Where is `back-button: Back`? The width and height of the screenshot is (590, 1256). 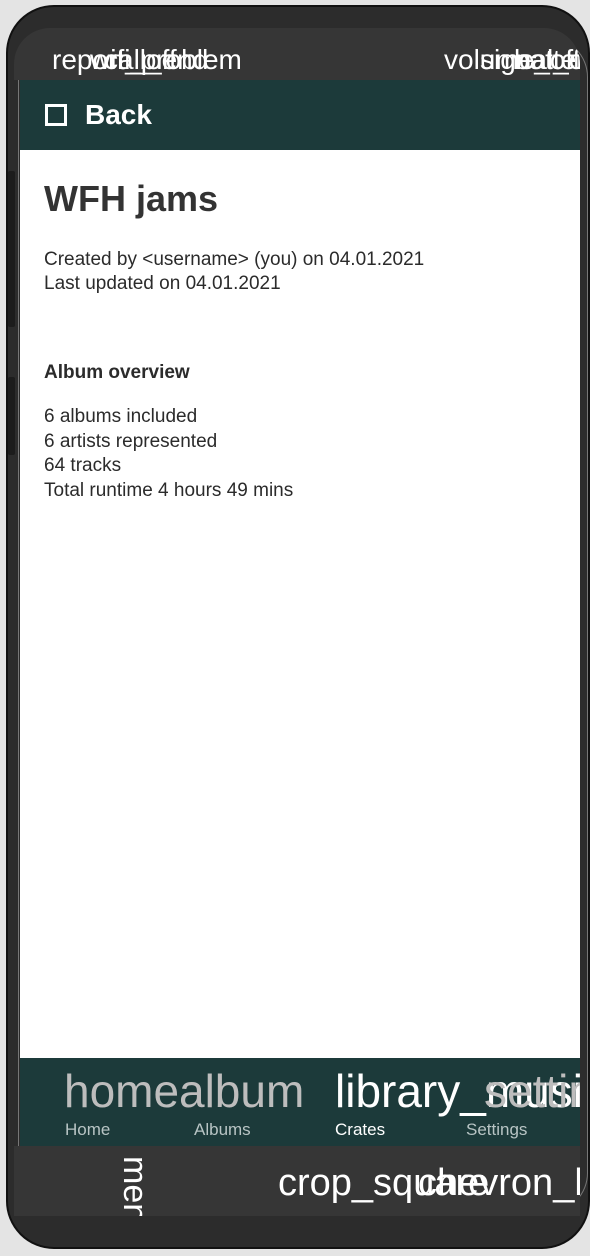 back-button: Back is located at coordinates (118, 115).